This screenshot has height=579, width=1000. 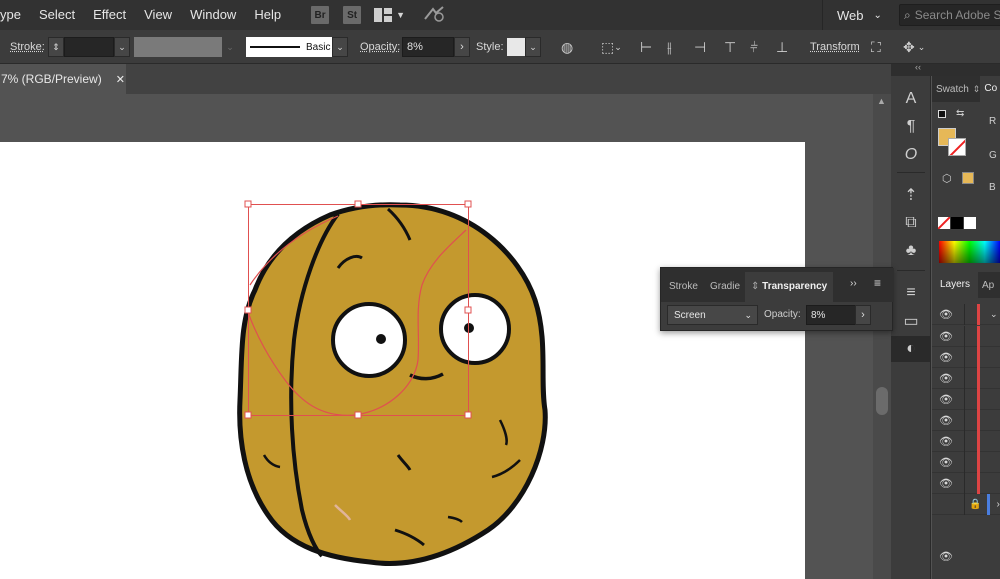 I want to click on menu-effect: Effect, so click(x=109, y=15).